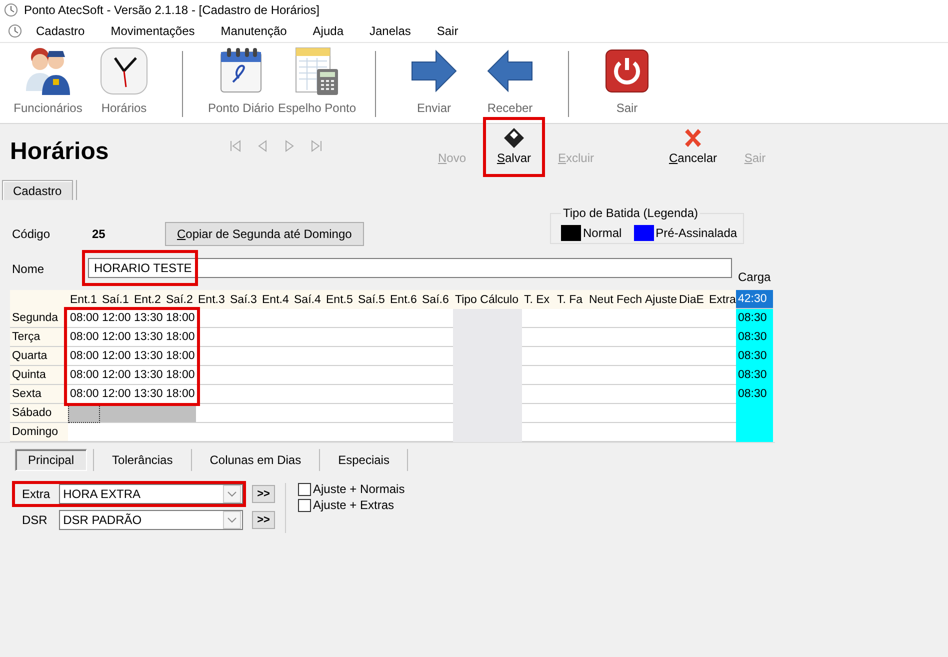  I want to click on column-header: Ent.3, so click(212, 299).